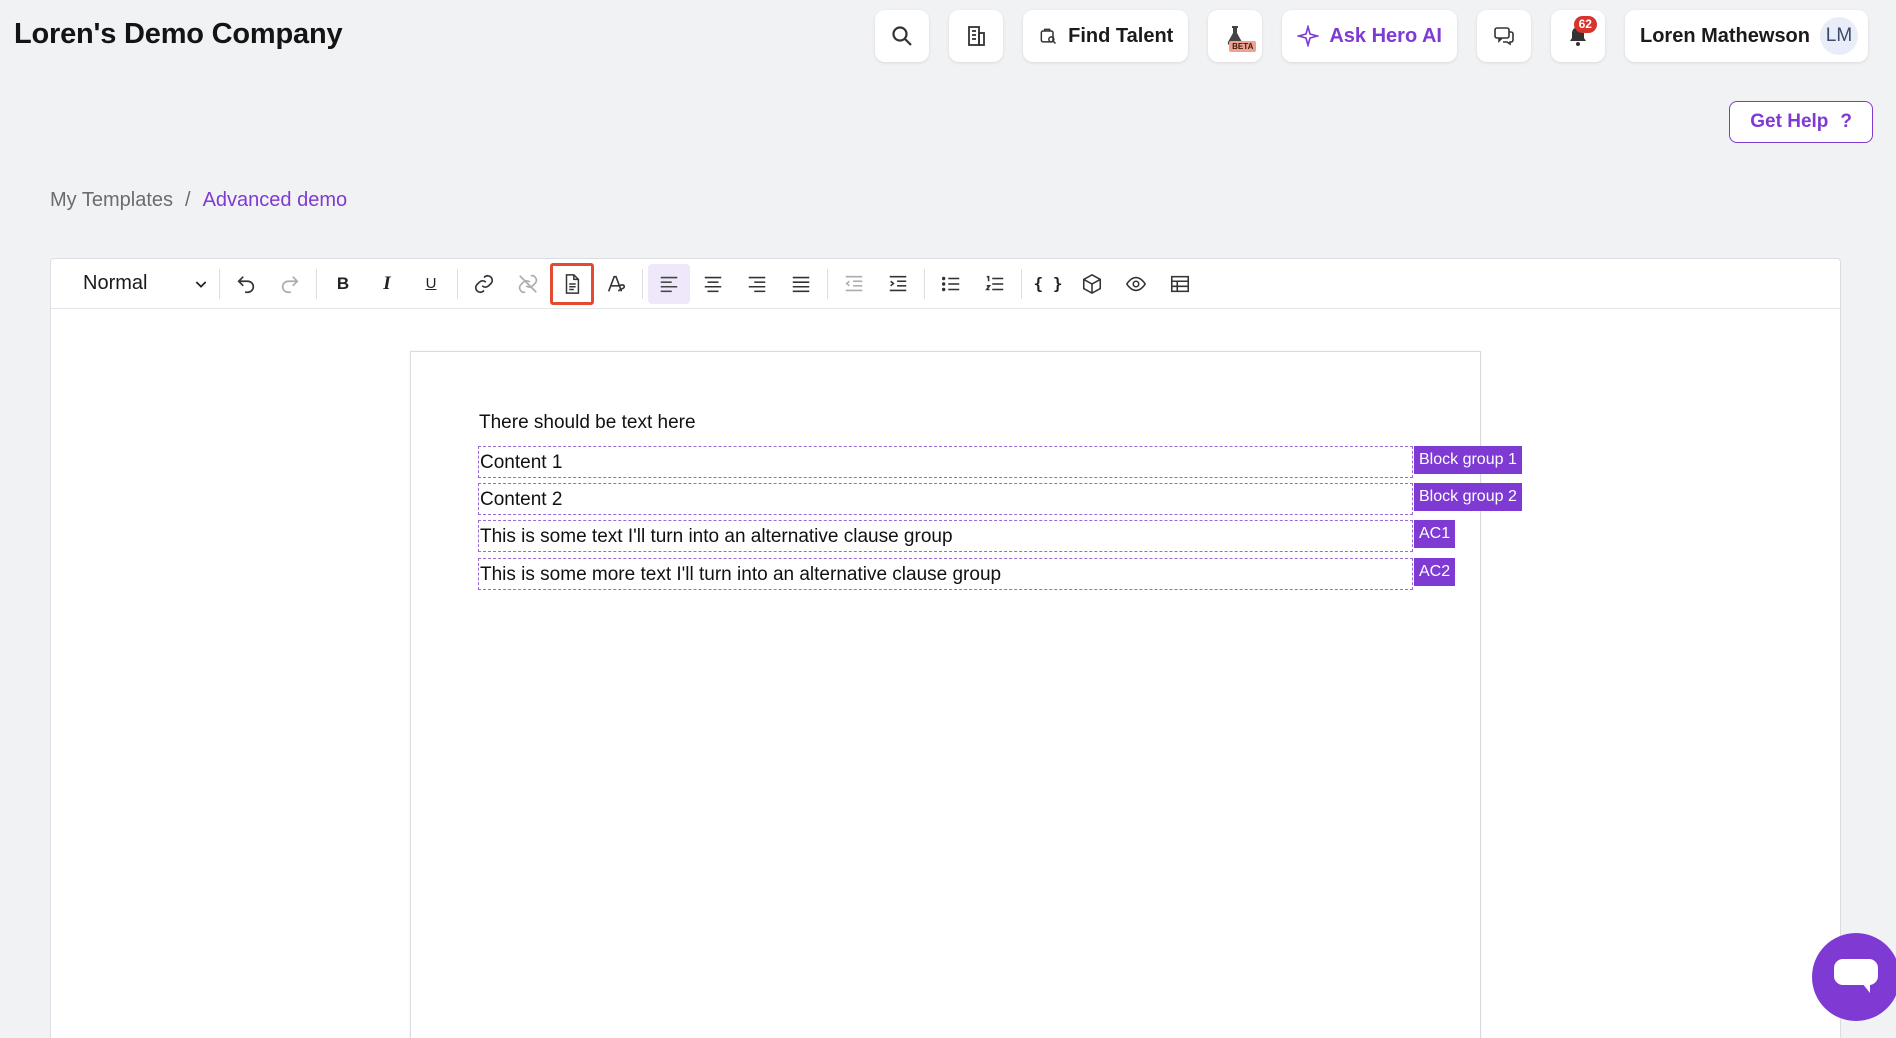 The width and height of the screenshot is (1896, 1038). What do you see at coordinates (1724, 35) in the screenshot?
I see `user-name: Loren Mathewson` at bounding box center [1724, 35].